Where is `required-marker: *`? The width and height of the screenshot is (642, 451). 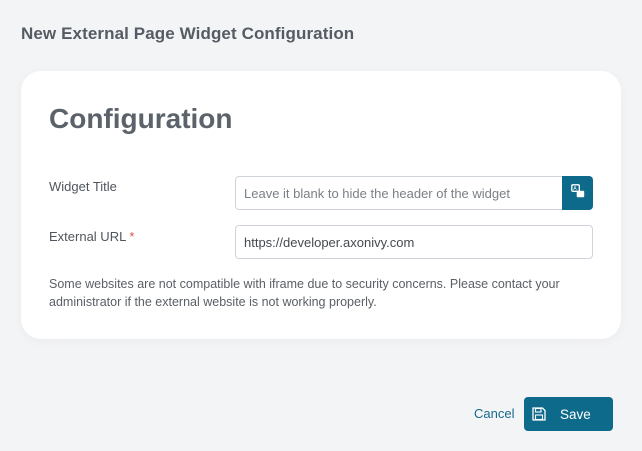 required-marker: * is located at coordinates (132, 236).